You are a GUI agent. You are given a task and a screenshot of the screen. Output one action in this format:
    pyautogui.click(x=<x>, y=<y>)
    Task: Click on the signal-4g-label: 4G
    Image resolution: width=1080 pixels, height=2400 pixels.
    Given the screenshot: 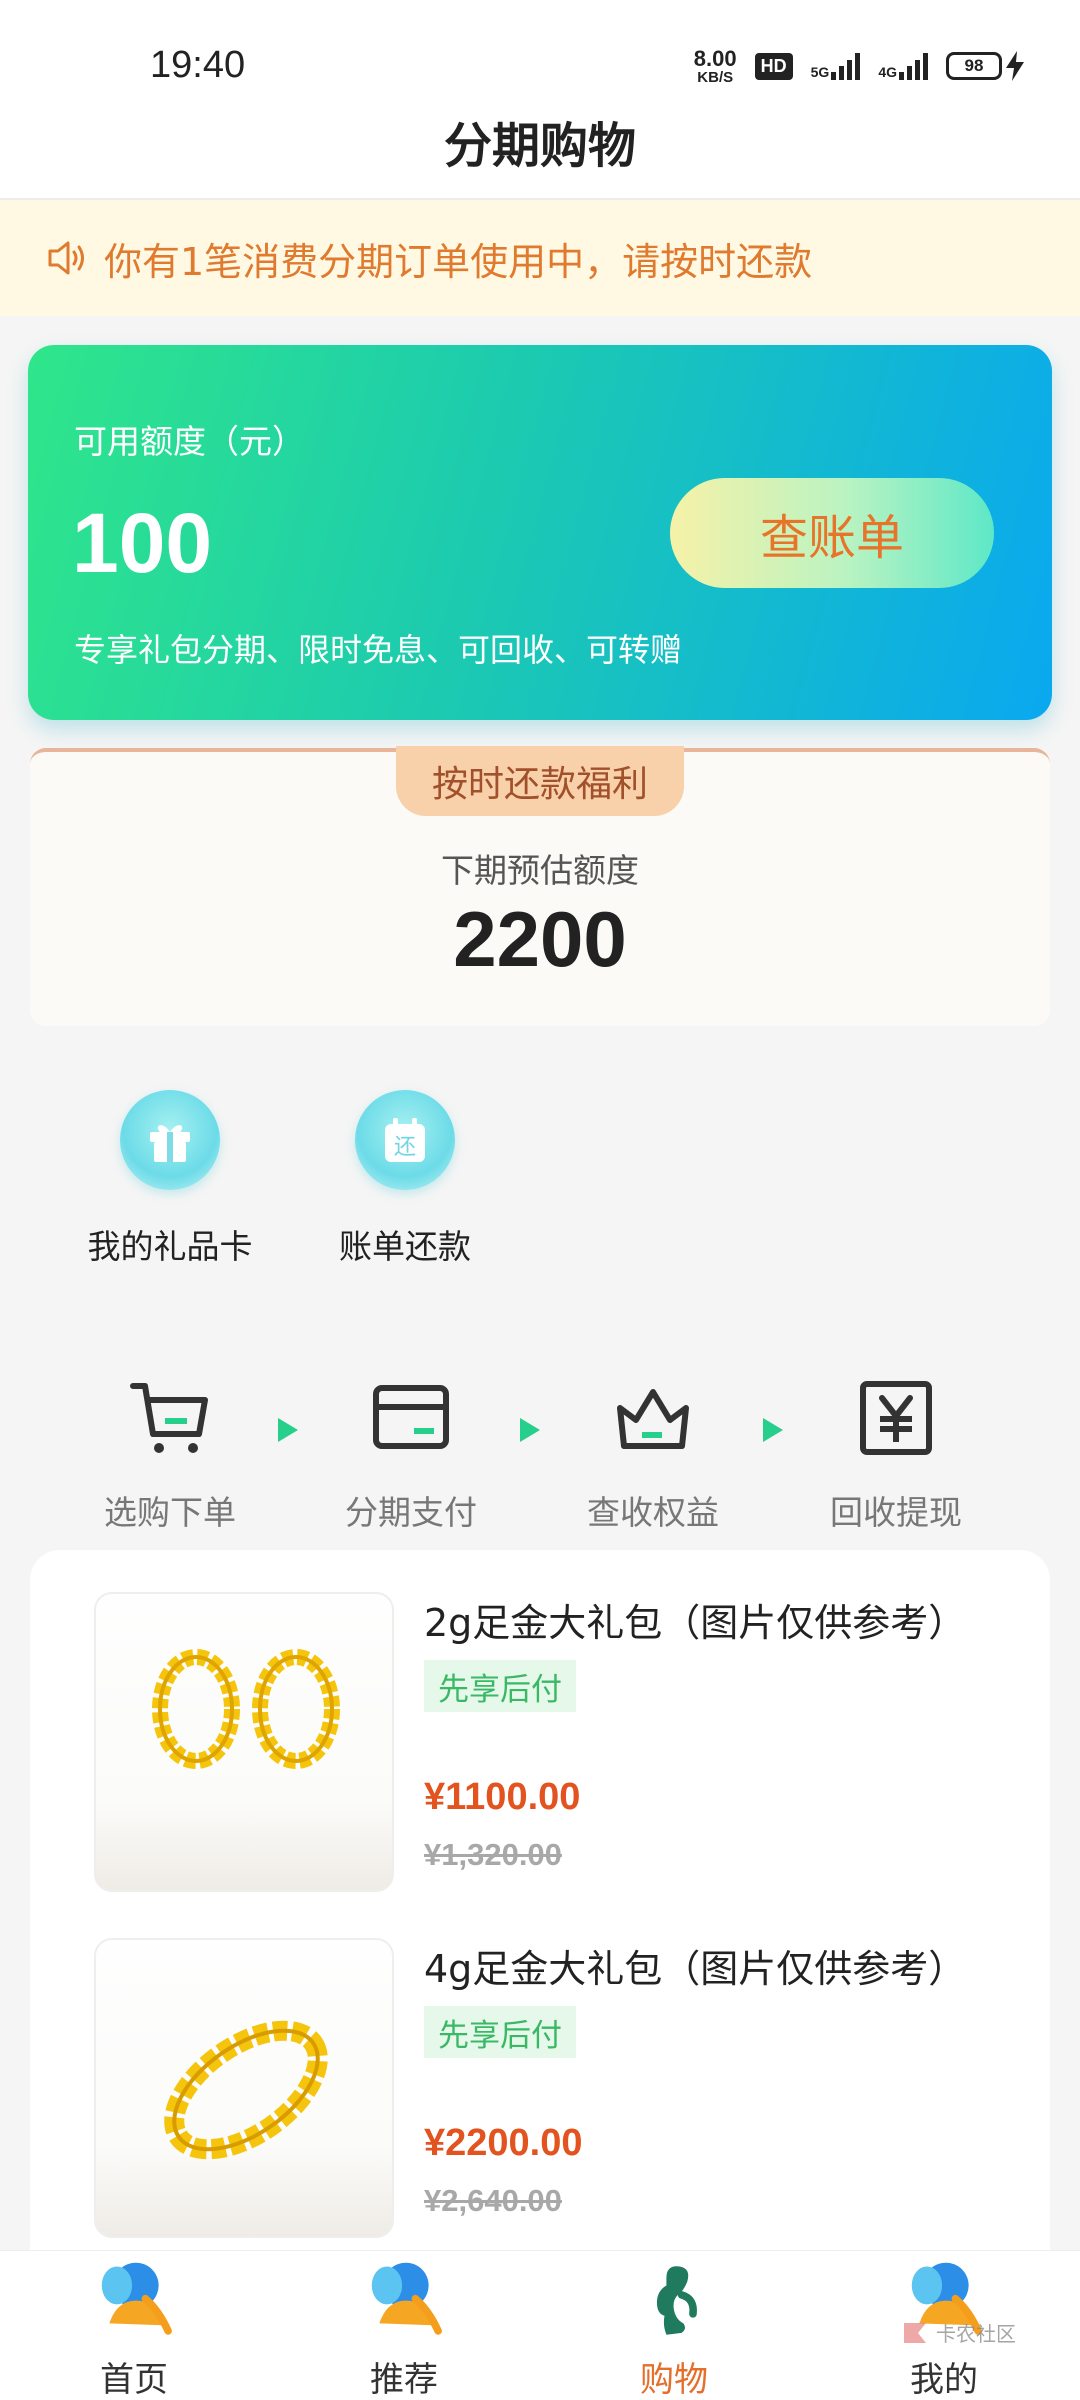 What is the action you would take?
    pyautogui.click(x=887, y=72)
    